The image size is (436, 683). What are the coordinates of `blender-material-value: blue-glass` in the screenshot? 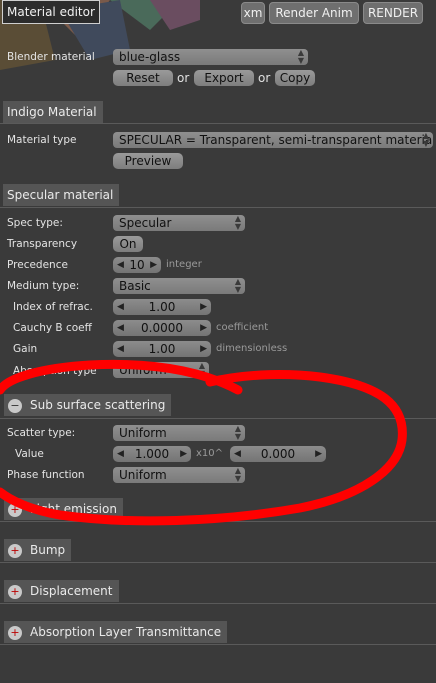 It's located at (150, 57).